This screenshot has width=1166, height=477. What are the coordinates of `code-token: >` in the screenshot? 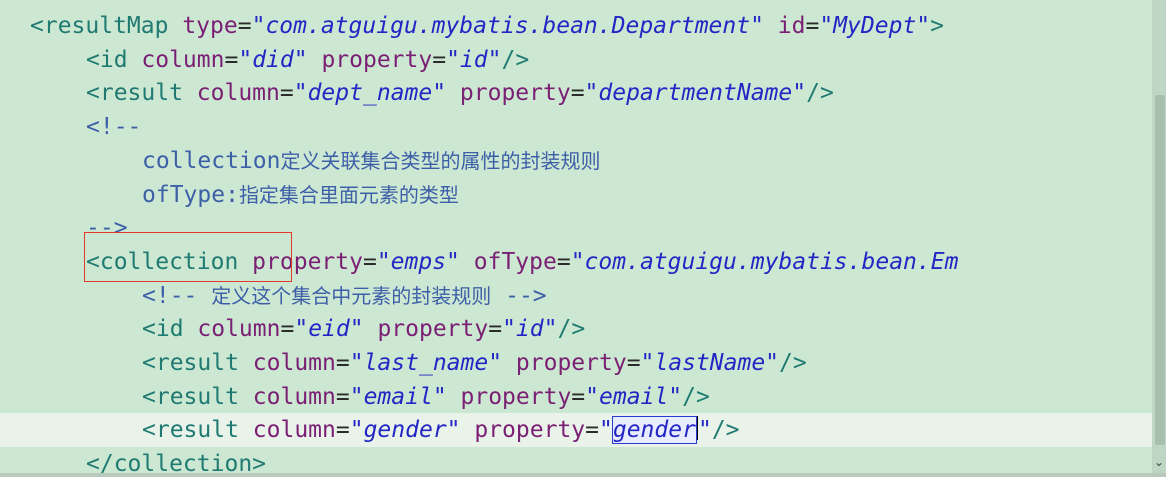 It's located at (937, 26).